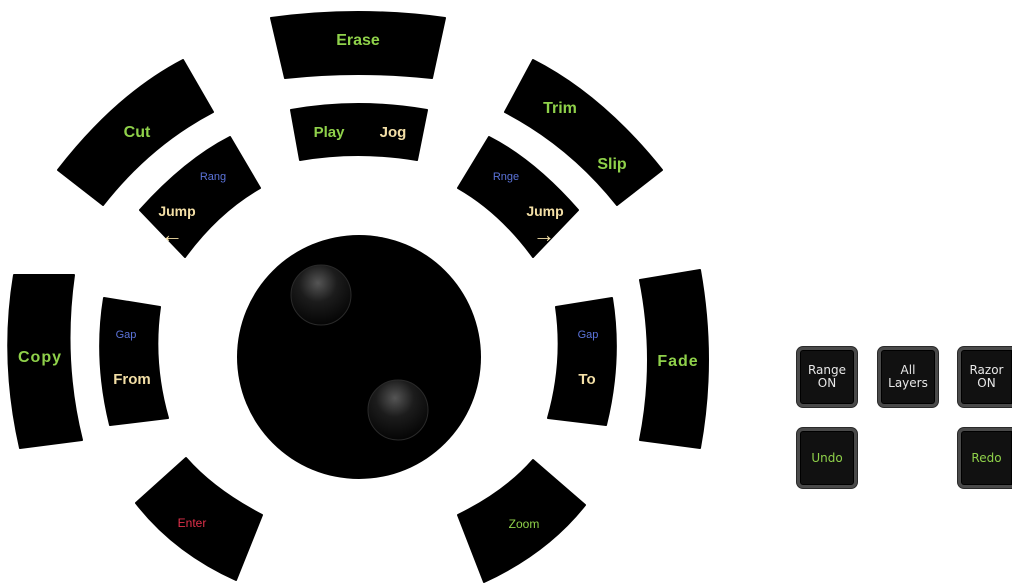 This screenshot has height=584, width=1012. I want to click on arrow-right-icon: →, so click(544, 234).